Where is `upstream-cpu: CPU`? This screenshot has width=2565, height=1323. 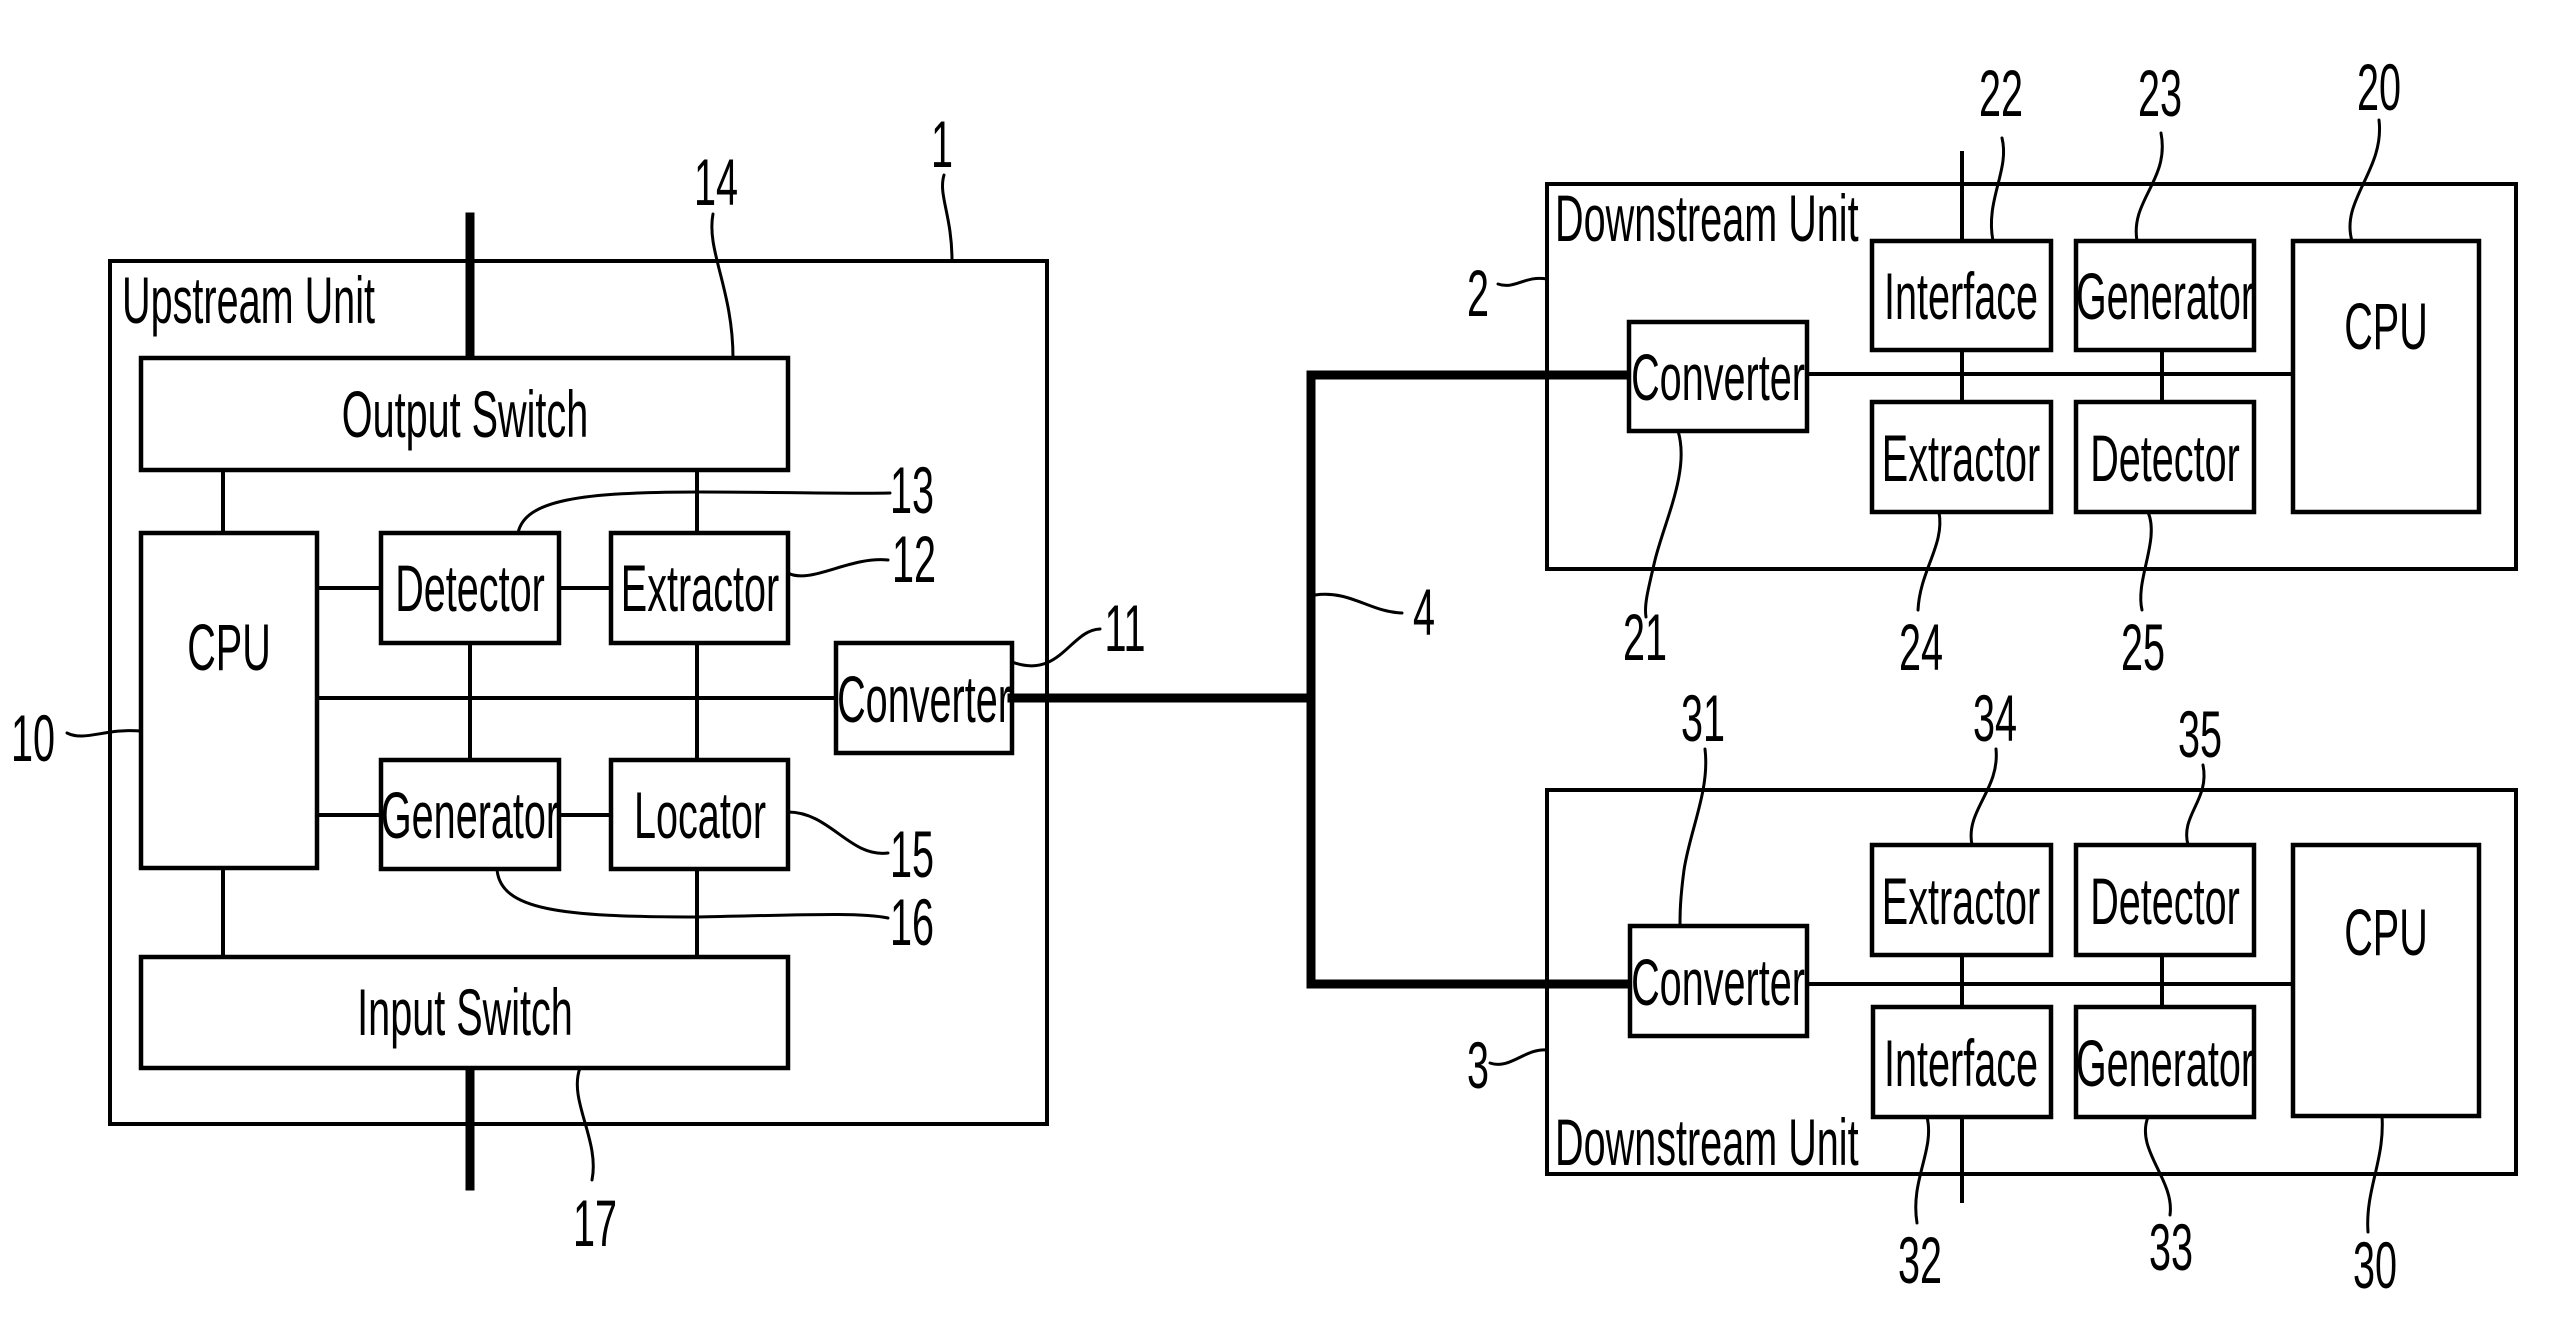
upstream-cpu: CPU is located at coordinates (229, 700).